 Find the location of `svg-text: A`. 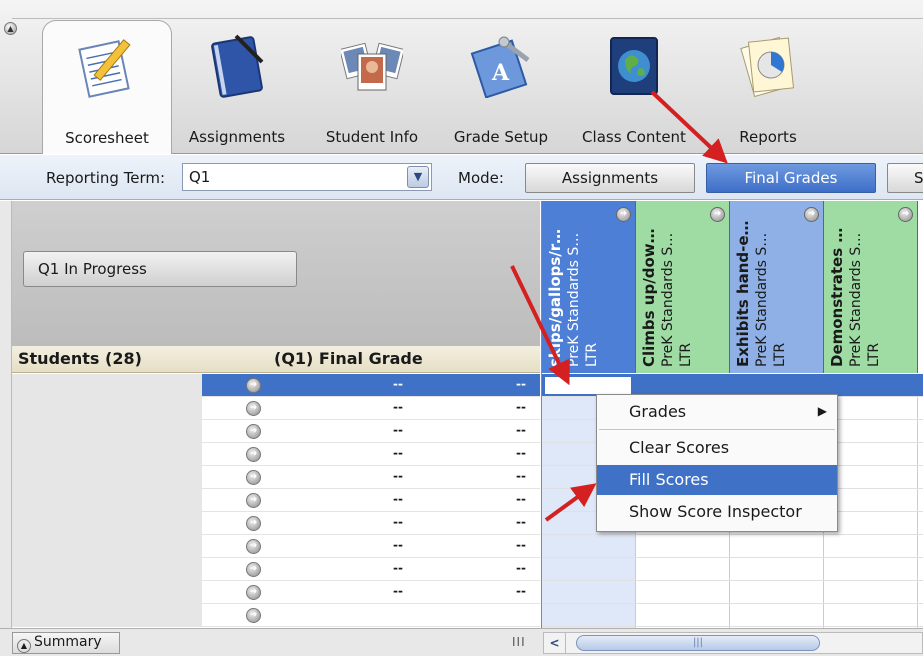

svg-text: A is located at coordinates (500, 73).